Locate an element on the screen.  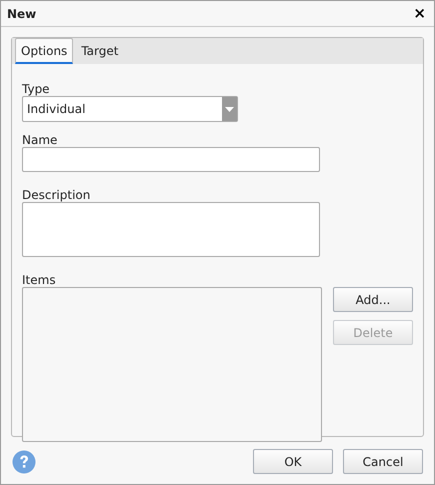
field-label: Type is located at coordinates (36, 89).